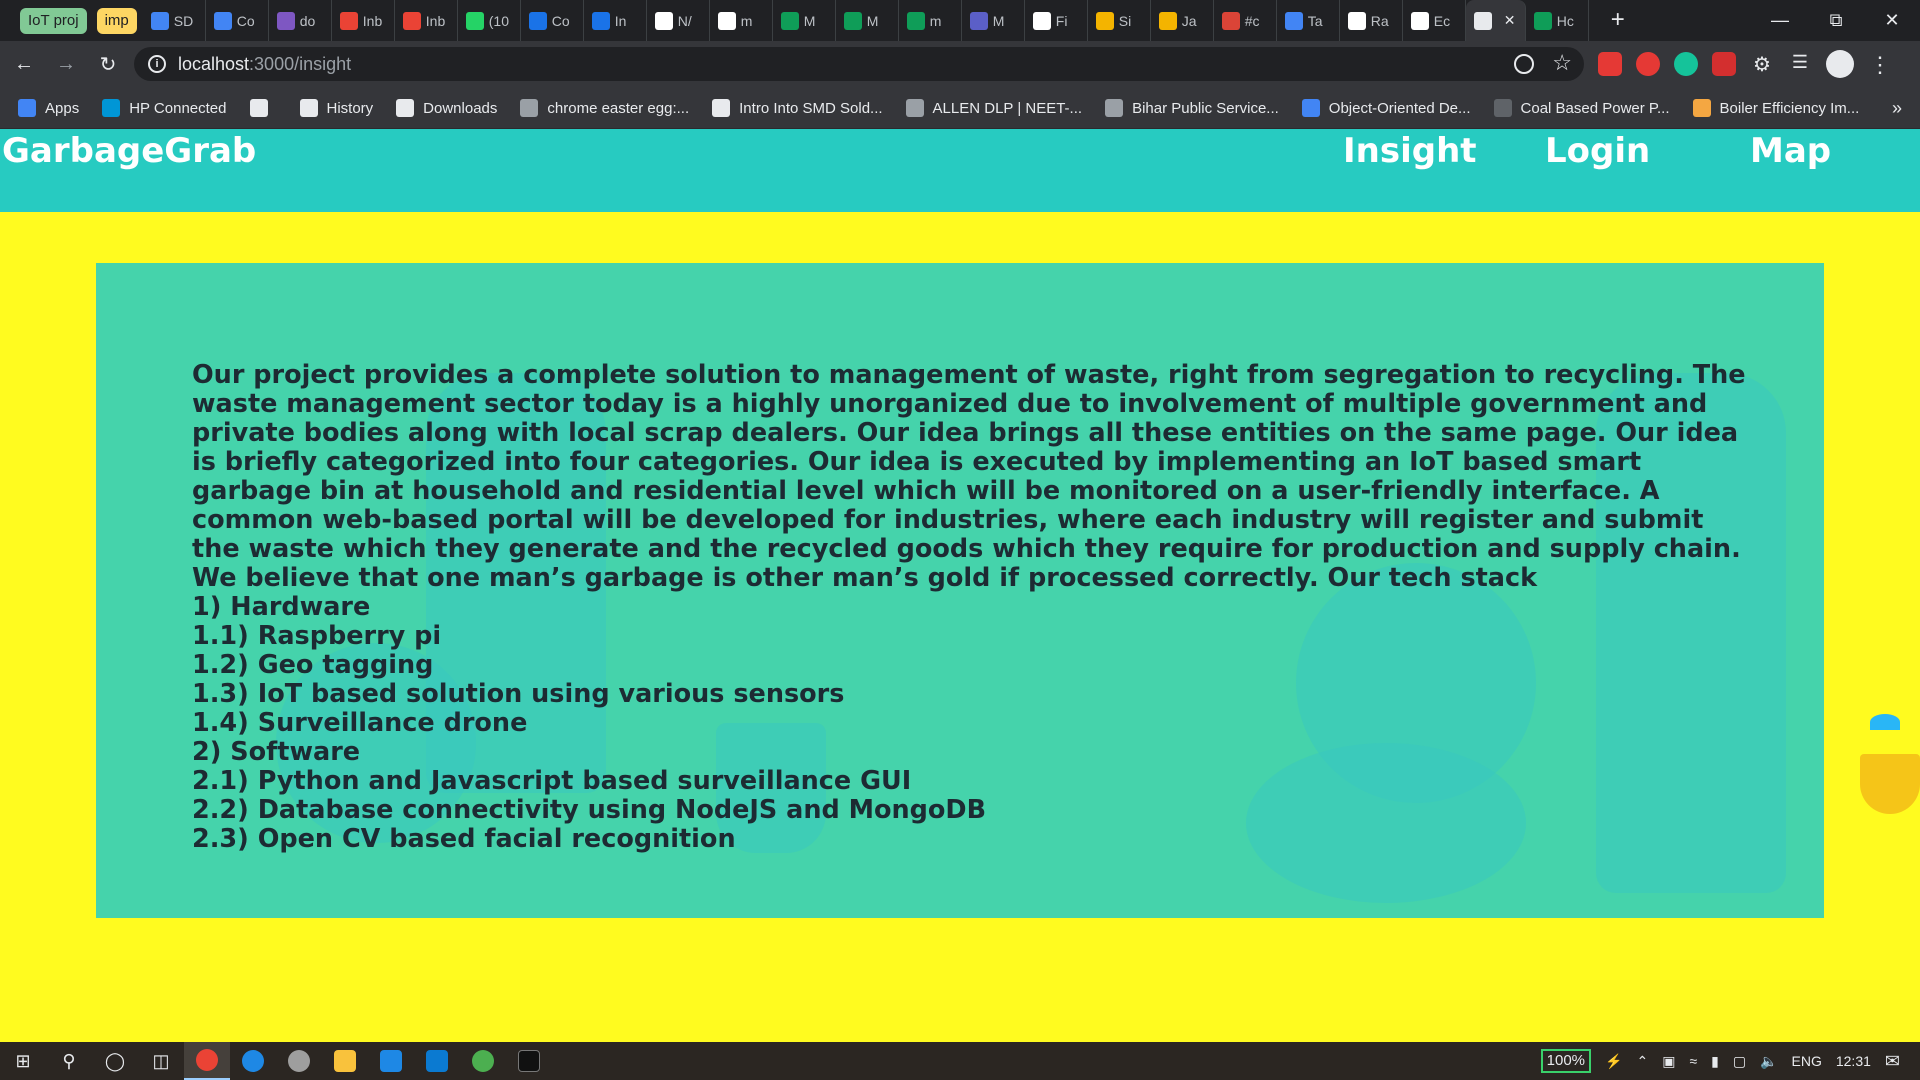 The image size is (1920, 1080). I want to click on browser-tab: Ja, so click(1182, 20).